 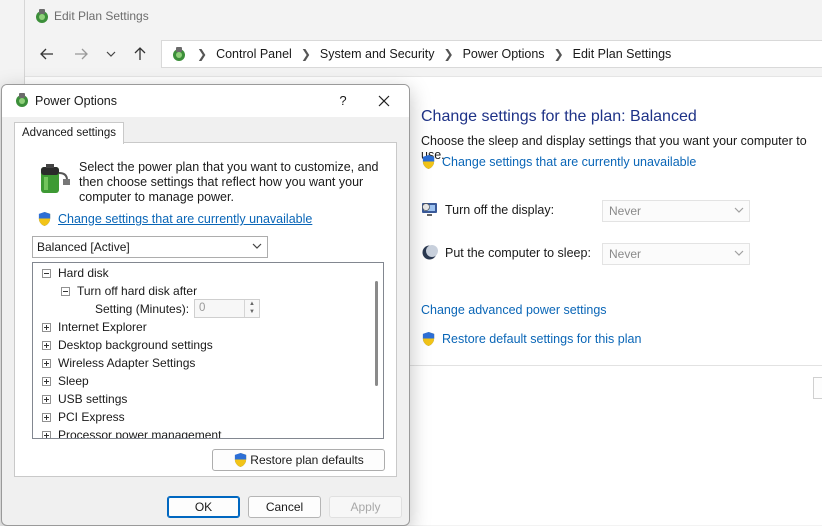 What do you see at coordinates (101, 16) in the screenshot?
I see `window-title: Edit Plan Settings` at bounding box center [101, 16].